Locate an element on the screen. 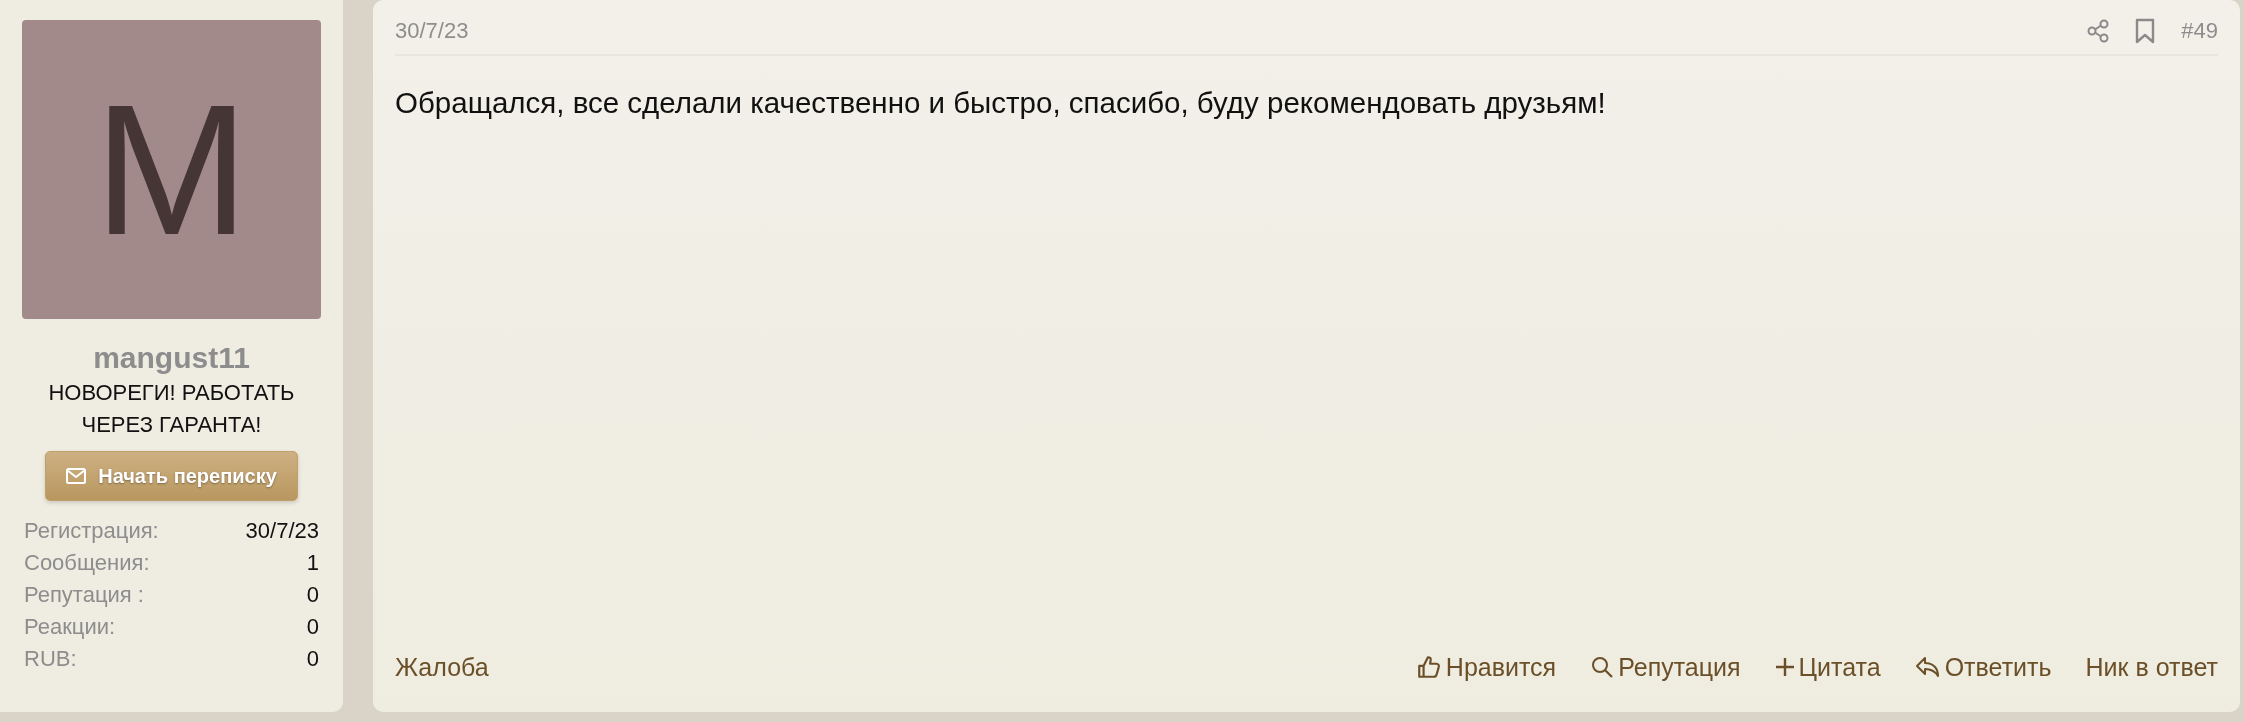 Image resolution: width=2244 pixels, height=722 pixels. search-icon is located at coordinates (1602, 667).